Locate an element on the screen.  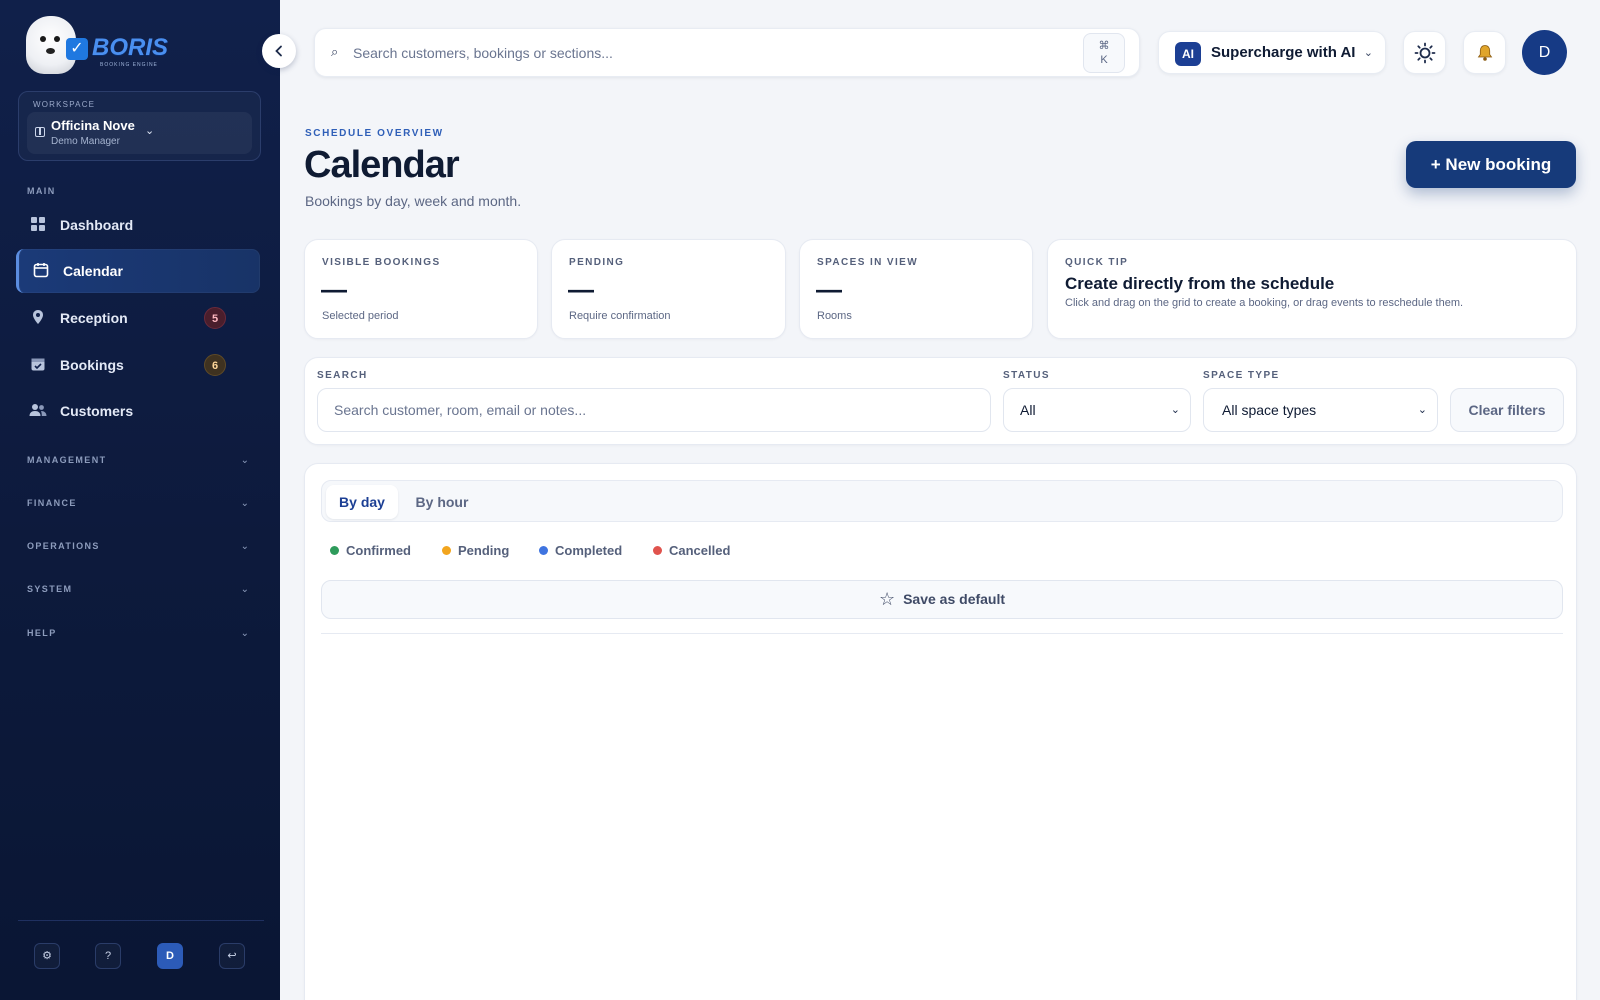
tab-by-day: By day is located at coordinates (362, 502).